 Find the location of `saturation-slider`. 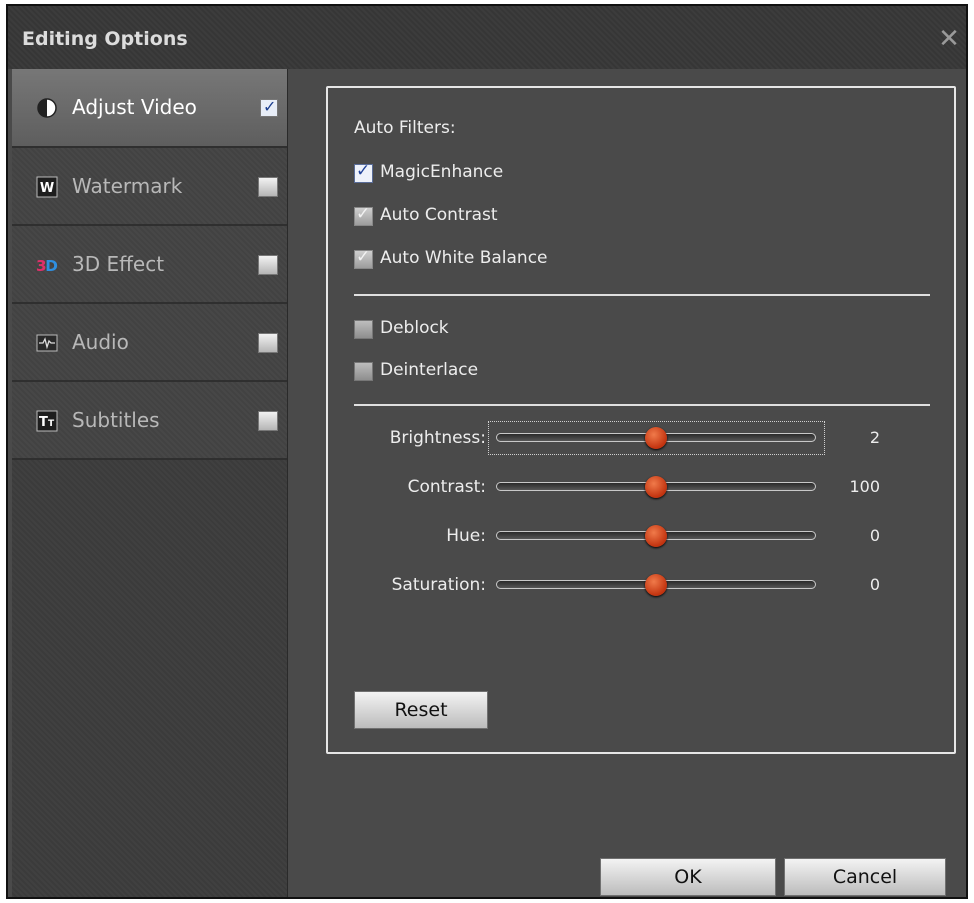

saturation-slider is located at coordinates (656, 585).